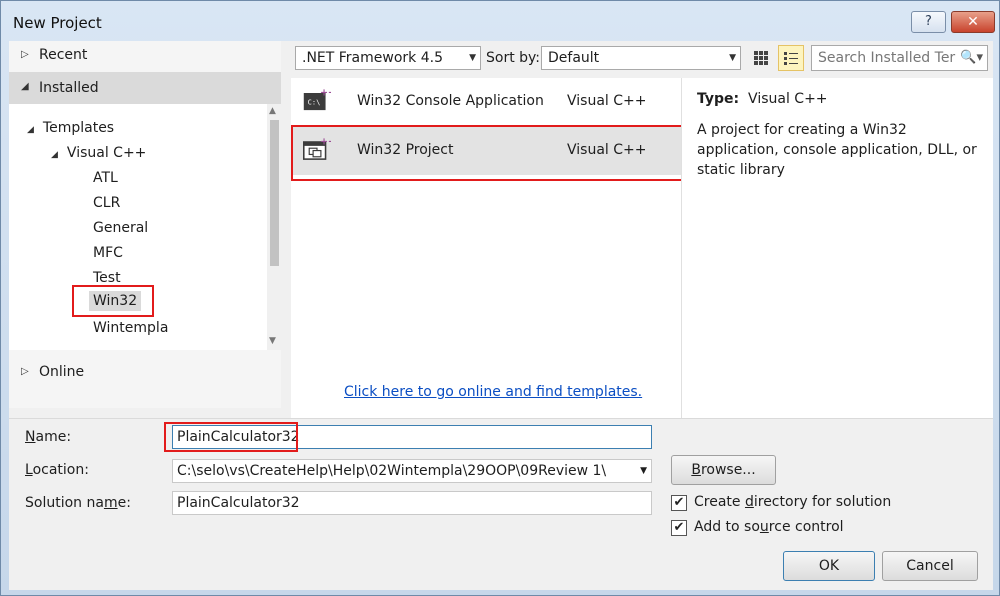 The image size is (1000, 596). Describe the element at coordinates (231, 437) in the screenshot. I see `highlight-box-name` at that location.